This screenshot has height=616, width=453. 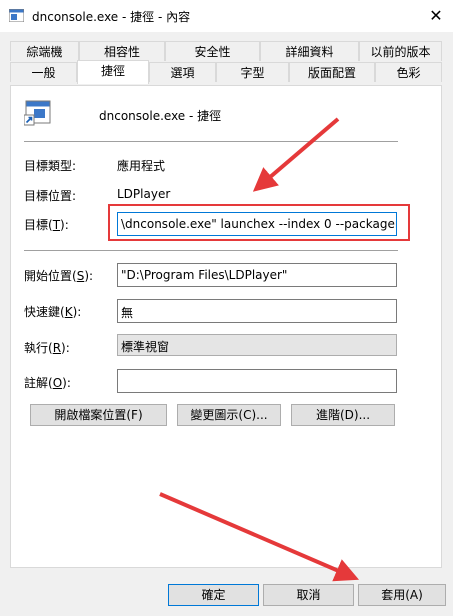 I want to click on tab-terminal: 綜端機, so click(x=44, y=51).